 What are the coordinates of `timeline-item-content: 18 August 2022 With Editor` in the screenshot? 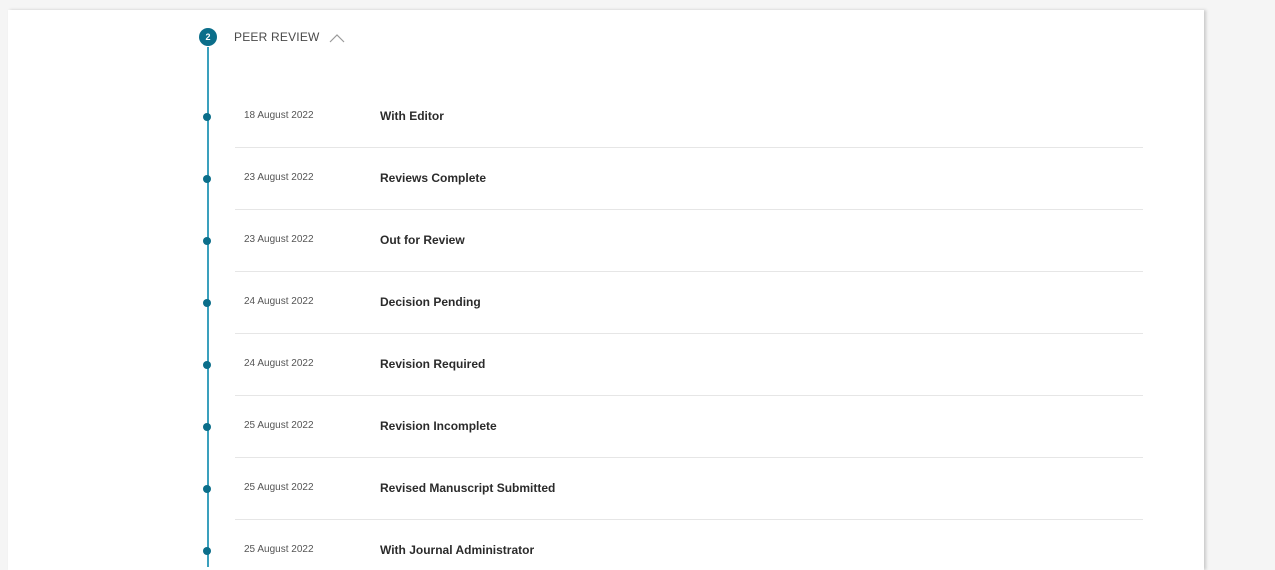 It's located at (689, 117).